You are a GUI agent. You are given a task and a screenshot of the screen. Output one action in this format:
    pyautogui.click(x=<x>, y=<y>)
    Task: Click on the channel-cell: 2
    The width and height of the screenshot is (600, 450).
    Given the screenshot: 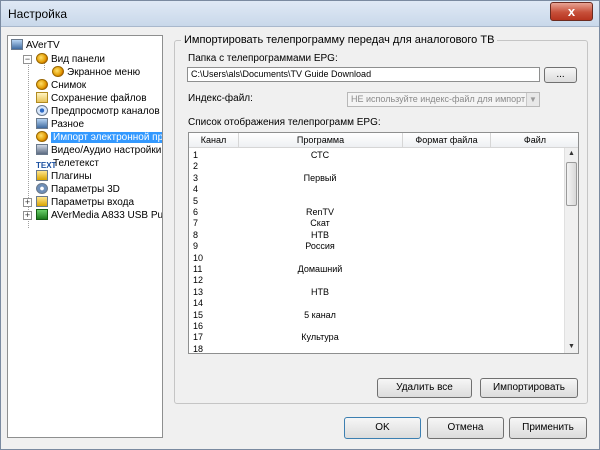 What is the action you would take?
    pyautogui.click(x=196, y=166)
    